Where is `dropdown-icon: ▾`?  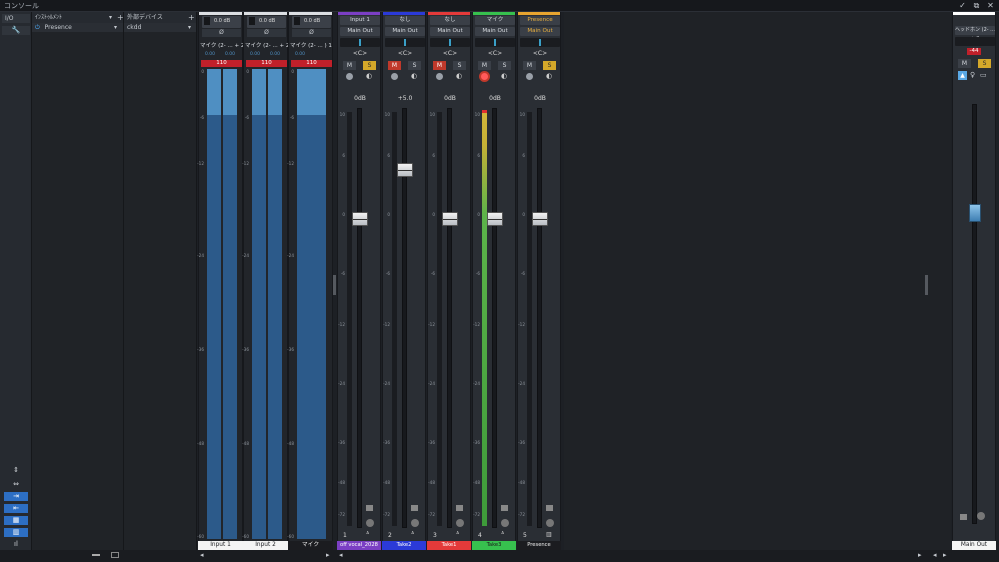 dropdown-icon: ▾ is located at coordinates (110, 17).